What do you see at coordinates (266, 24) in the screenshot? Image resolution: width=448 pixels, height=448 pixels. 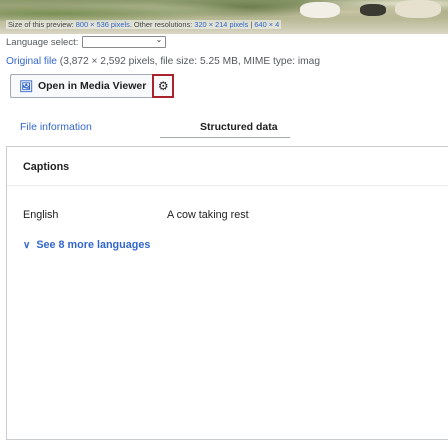 I see `resolution-link-640: 640 × 4` at bounding box center [266, 24].